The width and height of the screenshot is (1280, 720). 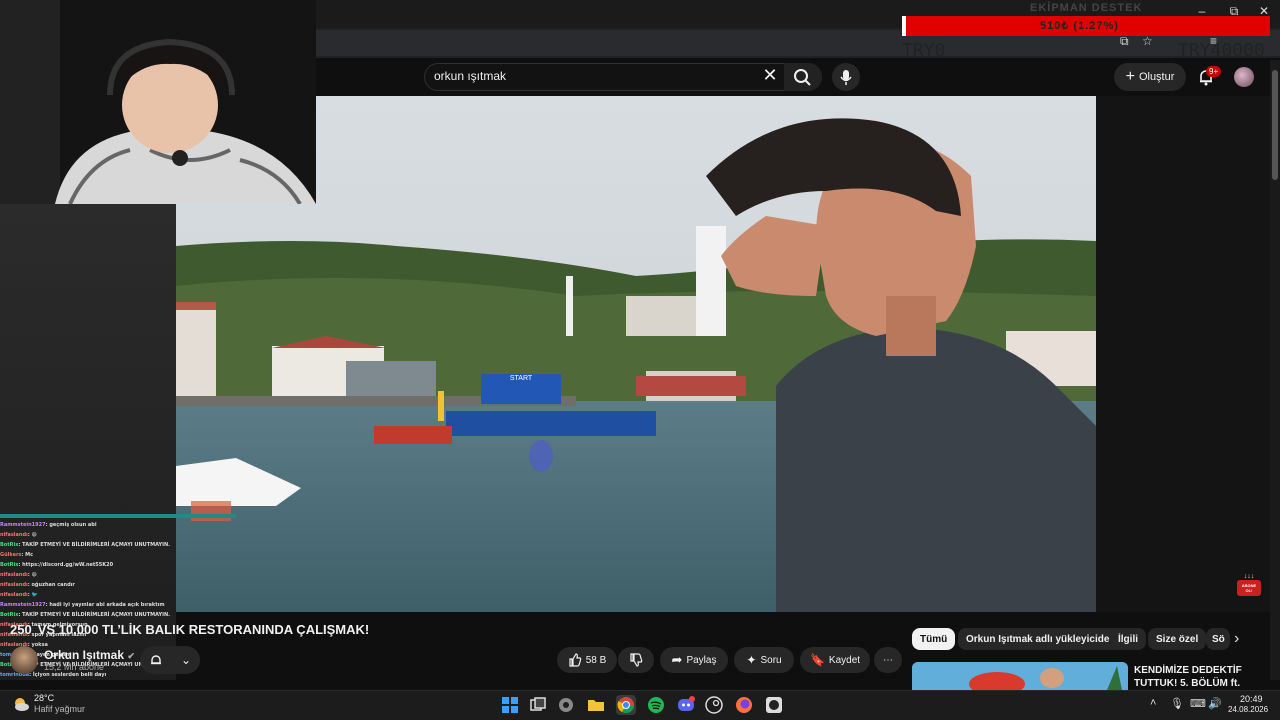 What do you see at coordinates (888, 660) in the screenshot?
I see `more-actions-button: ⋯` at bounding box center [888, 660].